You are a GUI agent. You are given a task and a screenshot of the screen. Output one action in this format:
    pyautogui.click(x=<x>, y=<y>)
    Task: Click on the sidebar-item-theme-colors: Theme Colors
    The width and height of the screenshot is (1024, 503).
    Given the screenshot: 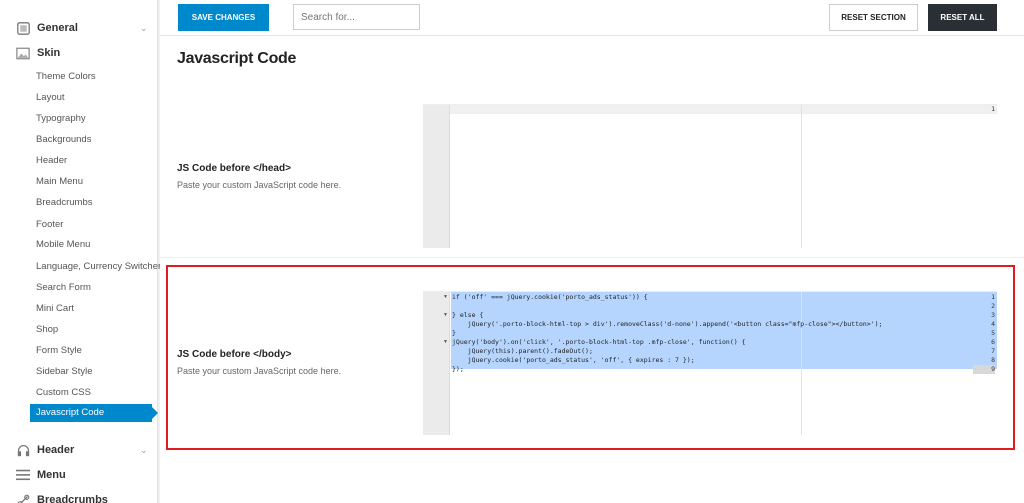 What is the action you would take?
    pyautogui.click(x=66, y=77)
    